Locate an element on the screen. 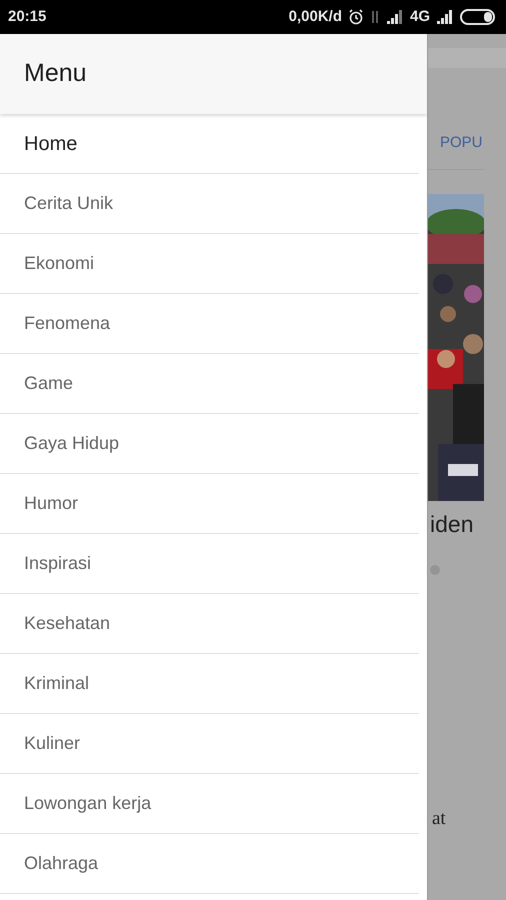 The height and width of the screenshot is (900, 506). menu-item: Kriminal is located at coordinates (209, 684).